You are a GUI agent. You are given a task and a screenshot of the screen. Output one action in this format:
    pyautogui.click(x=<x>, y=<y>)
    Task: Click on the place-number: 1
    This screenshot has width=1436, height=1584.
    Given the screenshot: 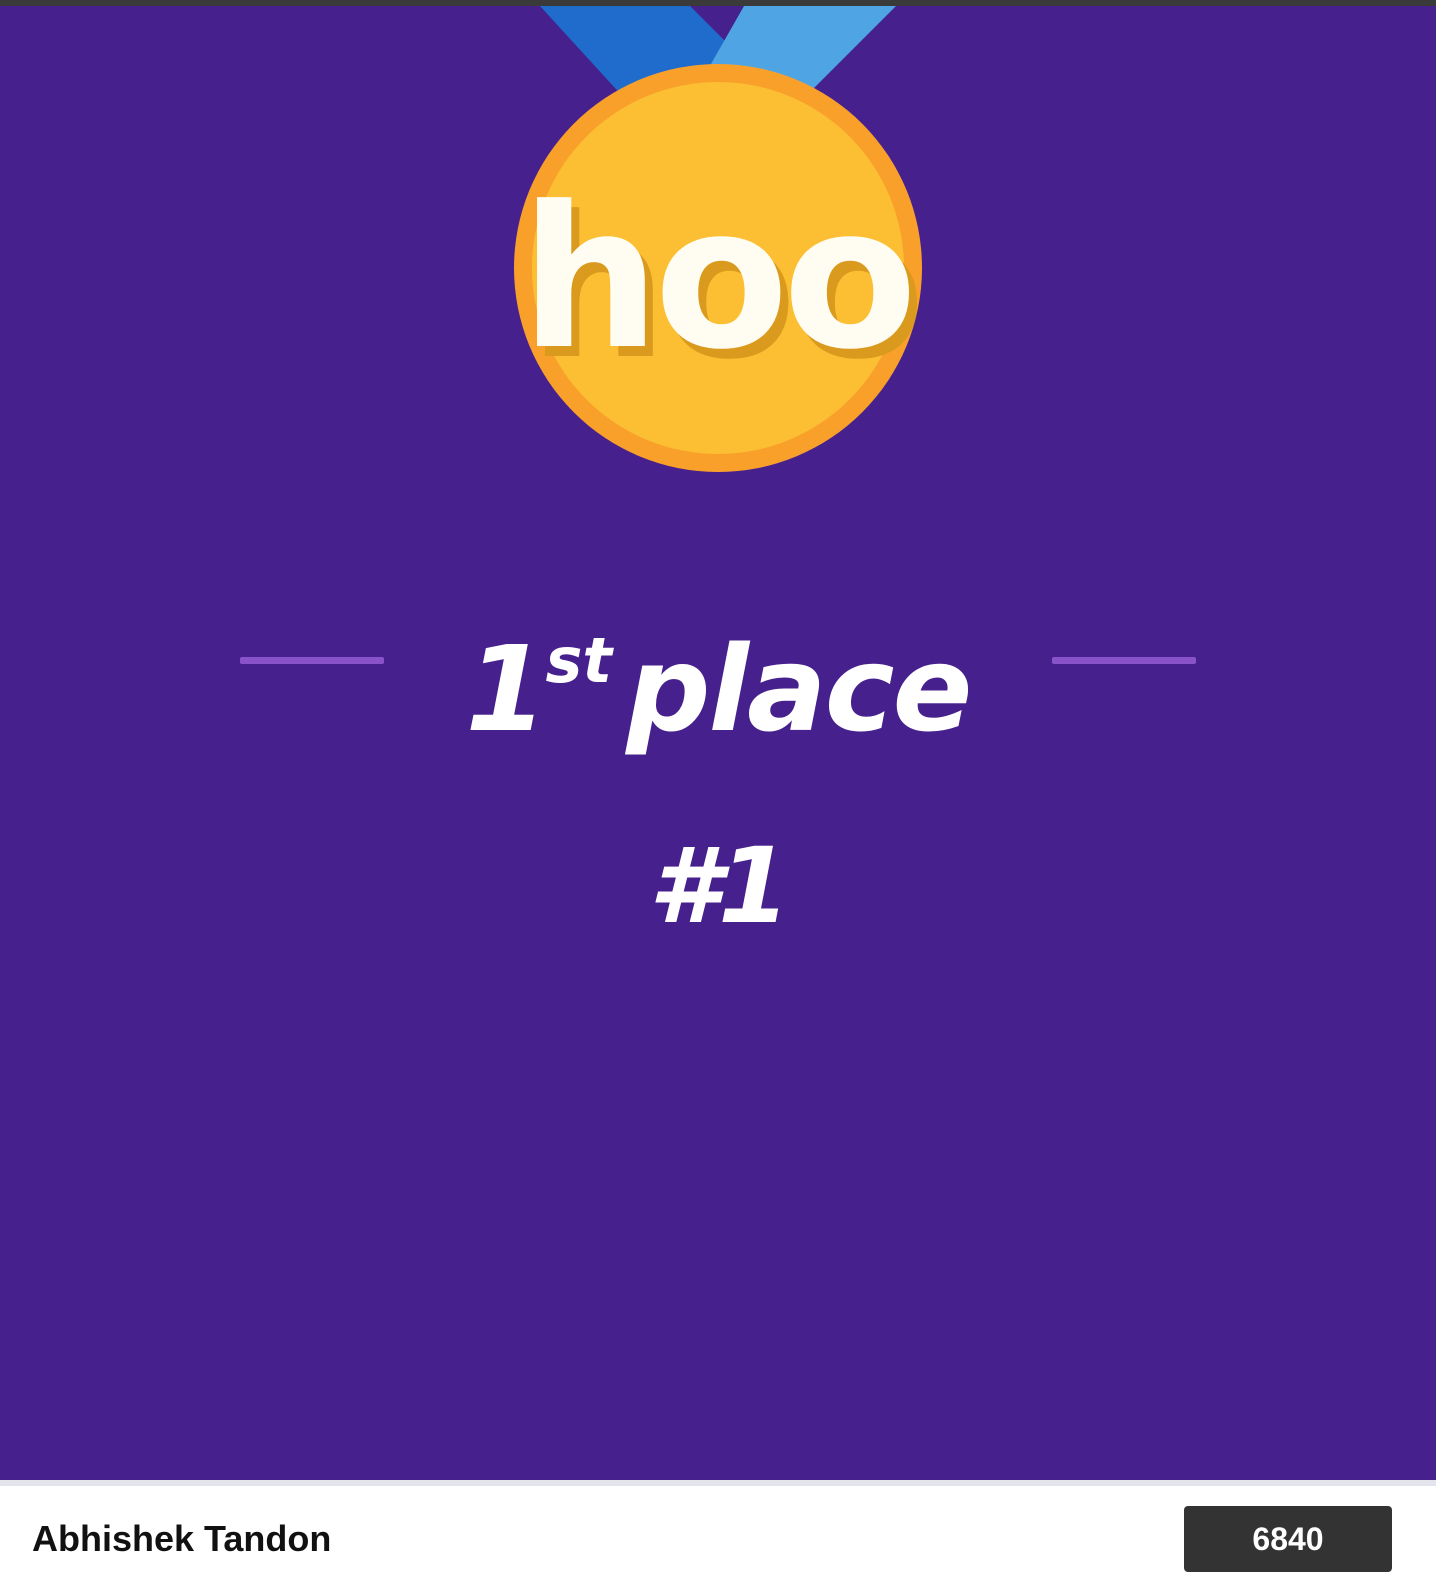 What is the action you would take?
    pyautogui.click(x=506, y=689)
    